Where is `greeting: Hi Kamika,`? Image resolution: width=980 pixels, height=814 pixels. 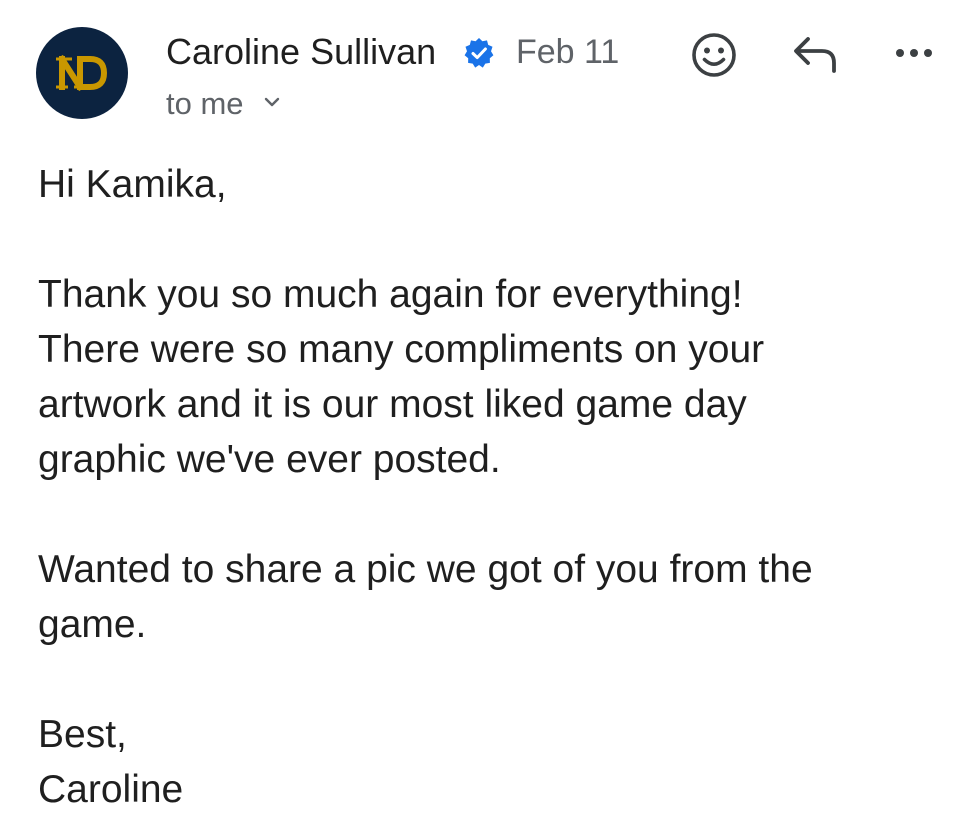 greeting: Hi Kamika, is located at coordinates (132, 184).